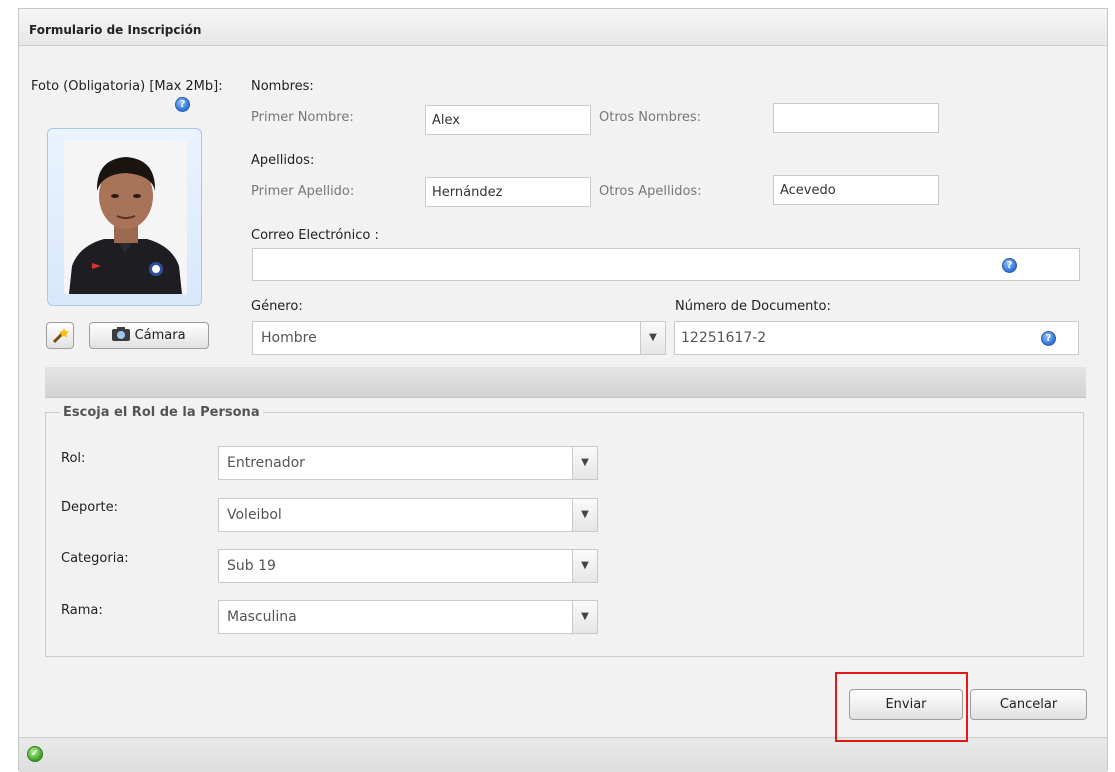 The height and width of the screenshot is (772, 1115). What do you see at coordinates (289, 338) in the screenshot?
I see `gender-value: Hombre` at bounding box center [289, 338].